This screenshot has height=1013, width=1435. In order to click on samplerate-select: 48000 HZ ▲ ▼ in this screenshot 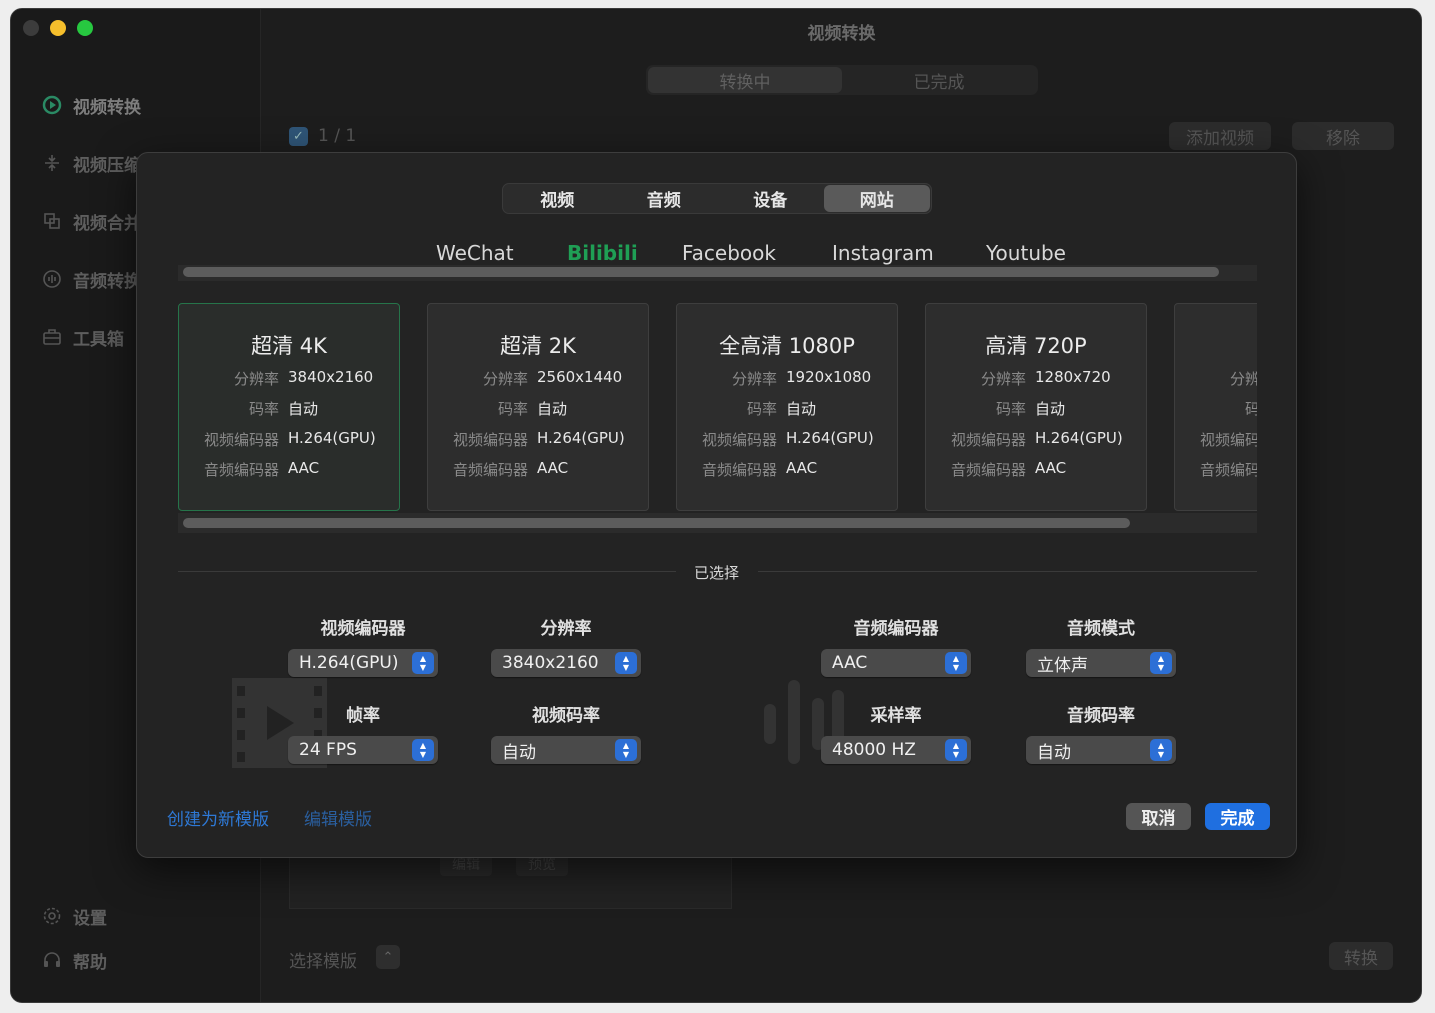, I will do `click(896, 750)`.